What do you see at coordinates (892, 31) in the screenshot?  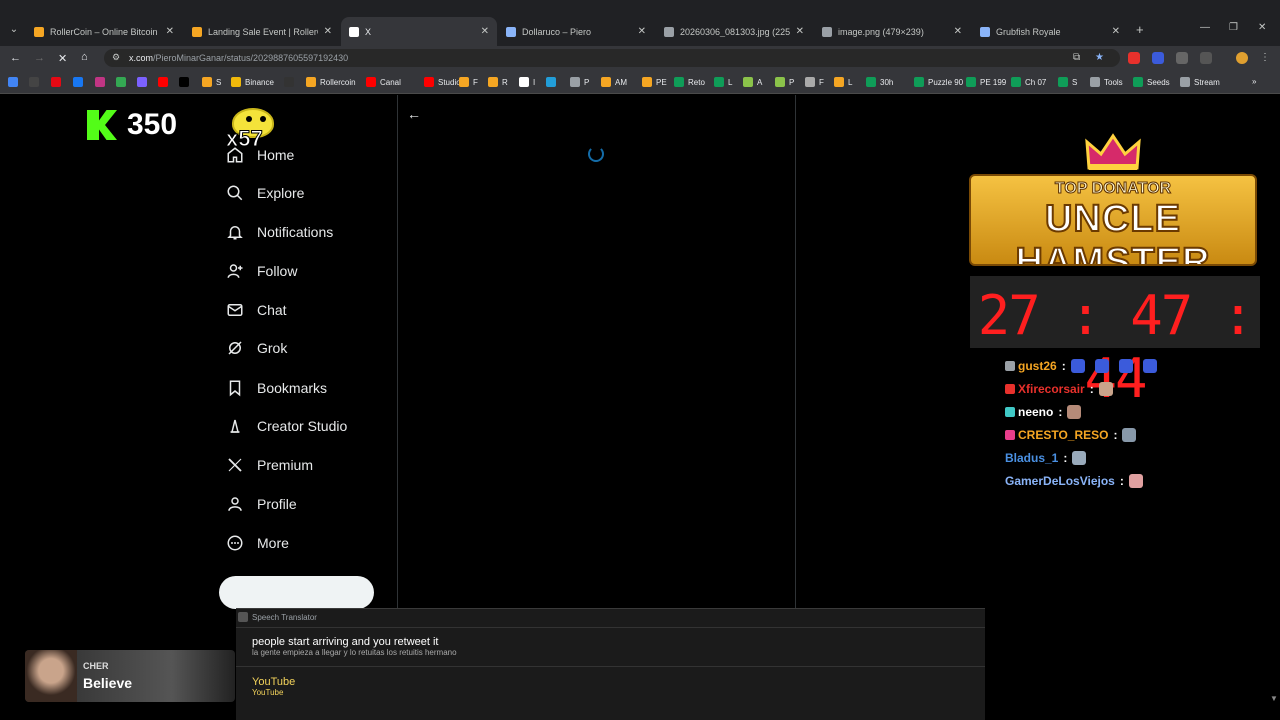 I see `browser-tab: image.png (479×239) ✕` at bounding box center [892, 31].